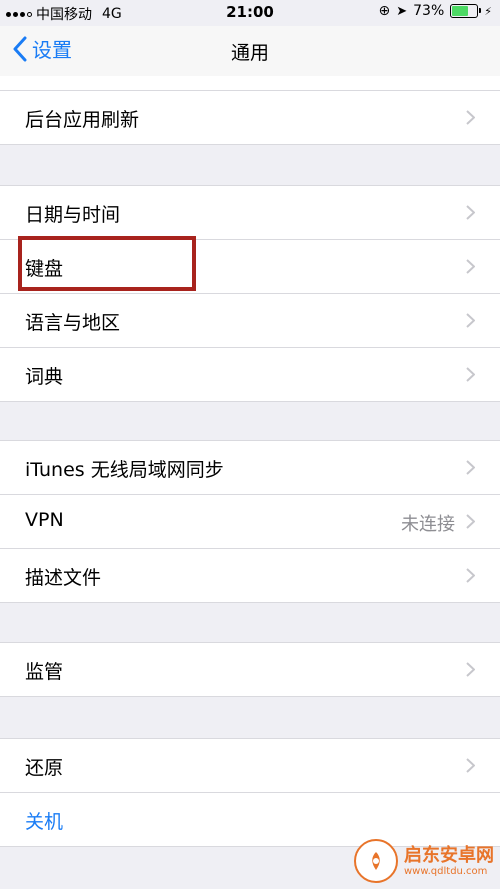 The image size is (500, 889). I want to click on row-vpn: VPN 未连接, so click(250, 521).